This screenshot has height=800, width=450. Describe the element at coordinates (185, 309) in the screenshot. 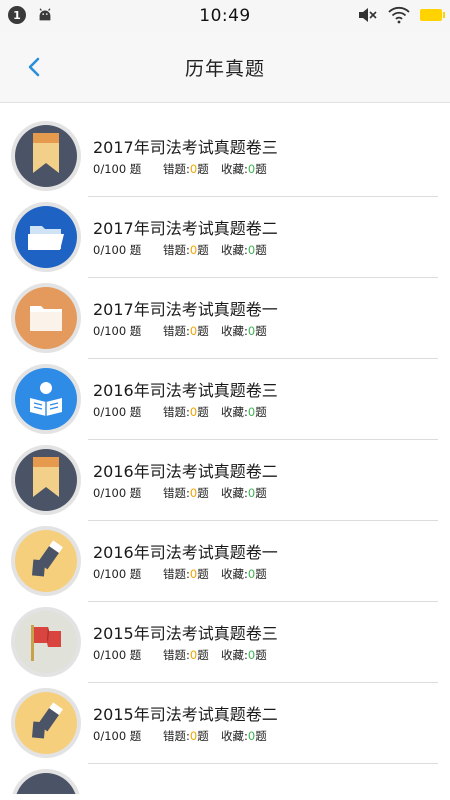

I see `exam-title: 2017年司法考试真题卷一` at that location.